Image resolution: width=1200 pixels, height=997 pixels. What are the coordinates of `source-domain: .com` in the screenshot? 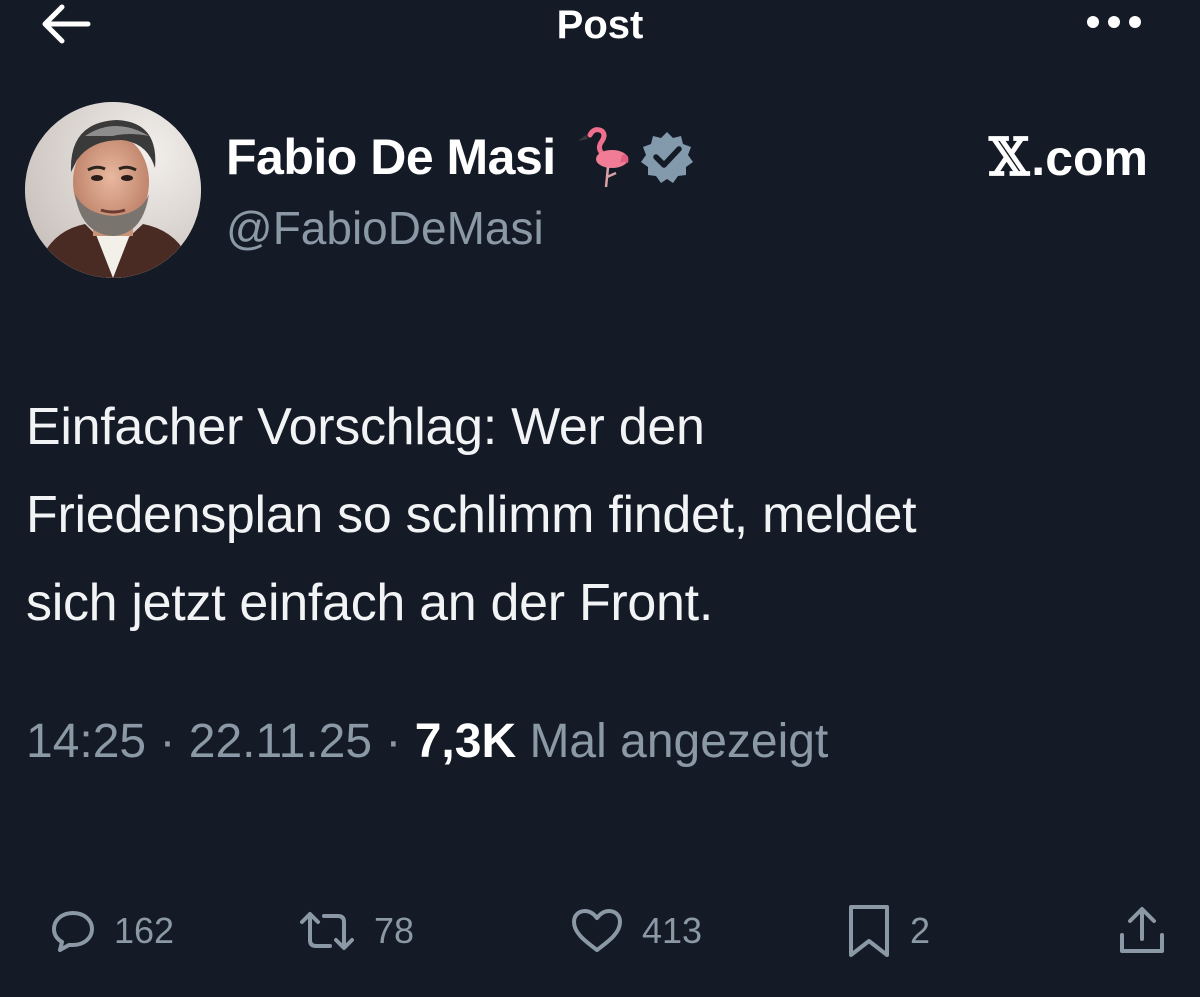 It's located at (1089, 158).